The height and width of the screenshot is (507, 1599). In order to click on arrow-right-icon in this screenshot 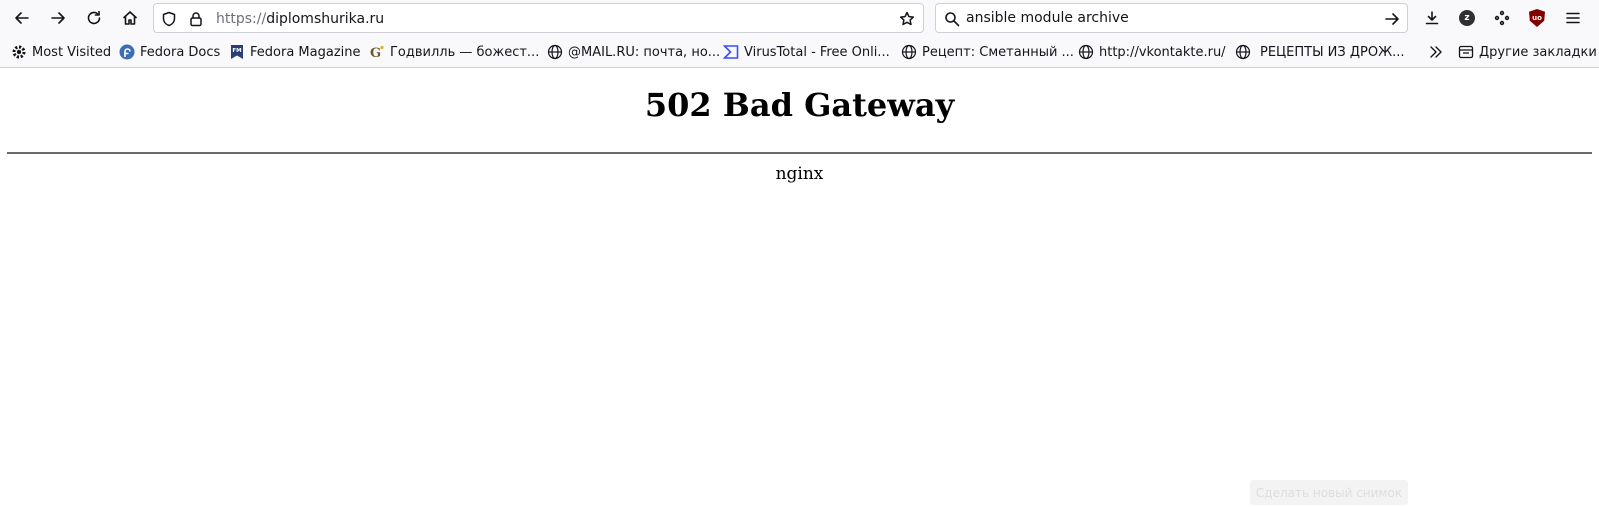, I will do `click(58, 18)`.